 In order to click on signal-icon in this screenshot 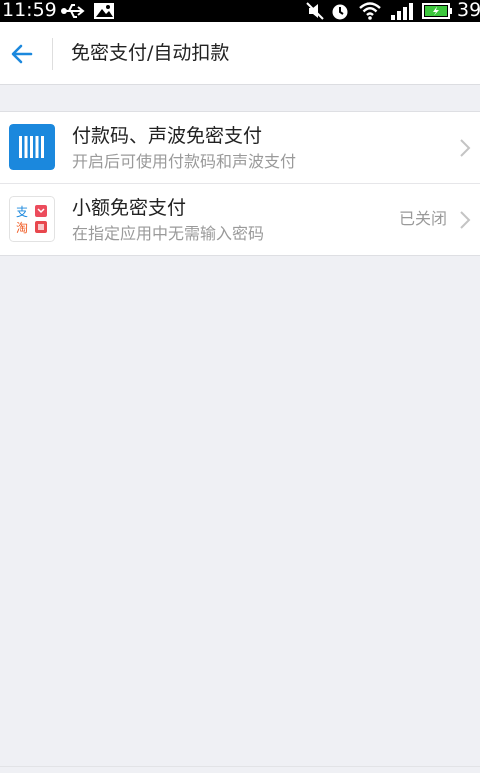, I will do `click(402, 11)`.